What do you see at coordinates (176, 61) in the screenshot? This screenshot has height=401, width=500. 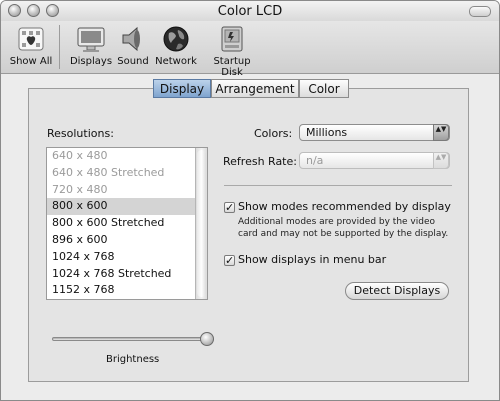 I see `network-label: Network` at bounding box center [176, 61].